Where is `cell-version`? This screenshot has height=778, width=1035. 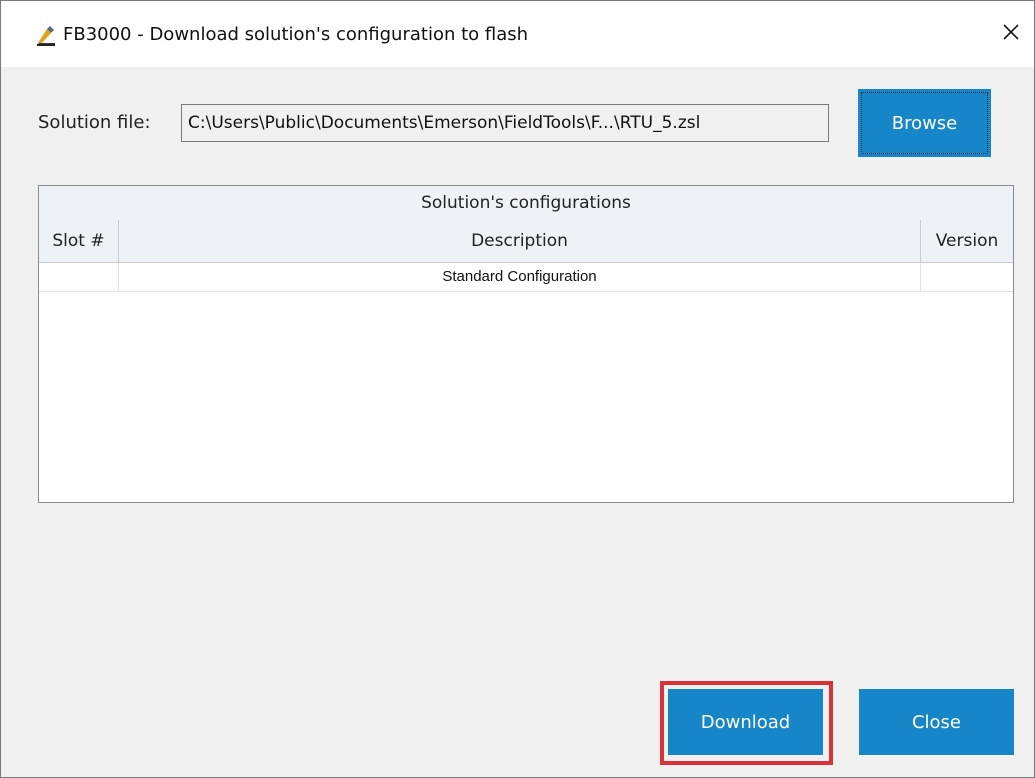
cell-version is located at coordinates (967, 277).